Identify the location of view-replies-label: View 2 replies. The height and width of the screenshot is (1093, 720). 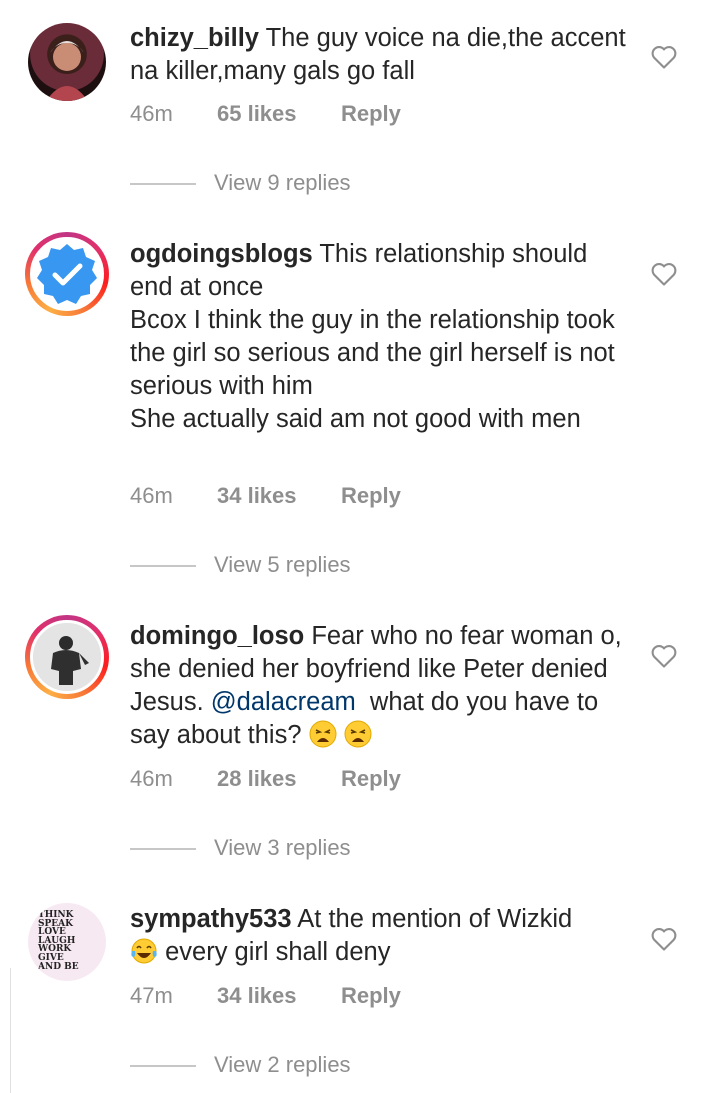
(282, 1064).